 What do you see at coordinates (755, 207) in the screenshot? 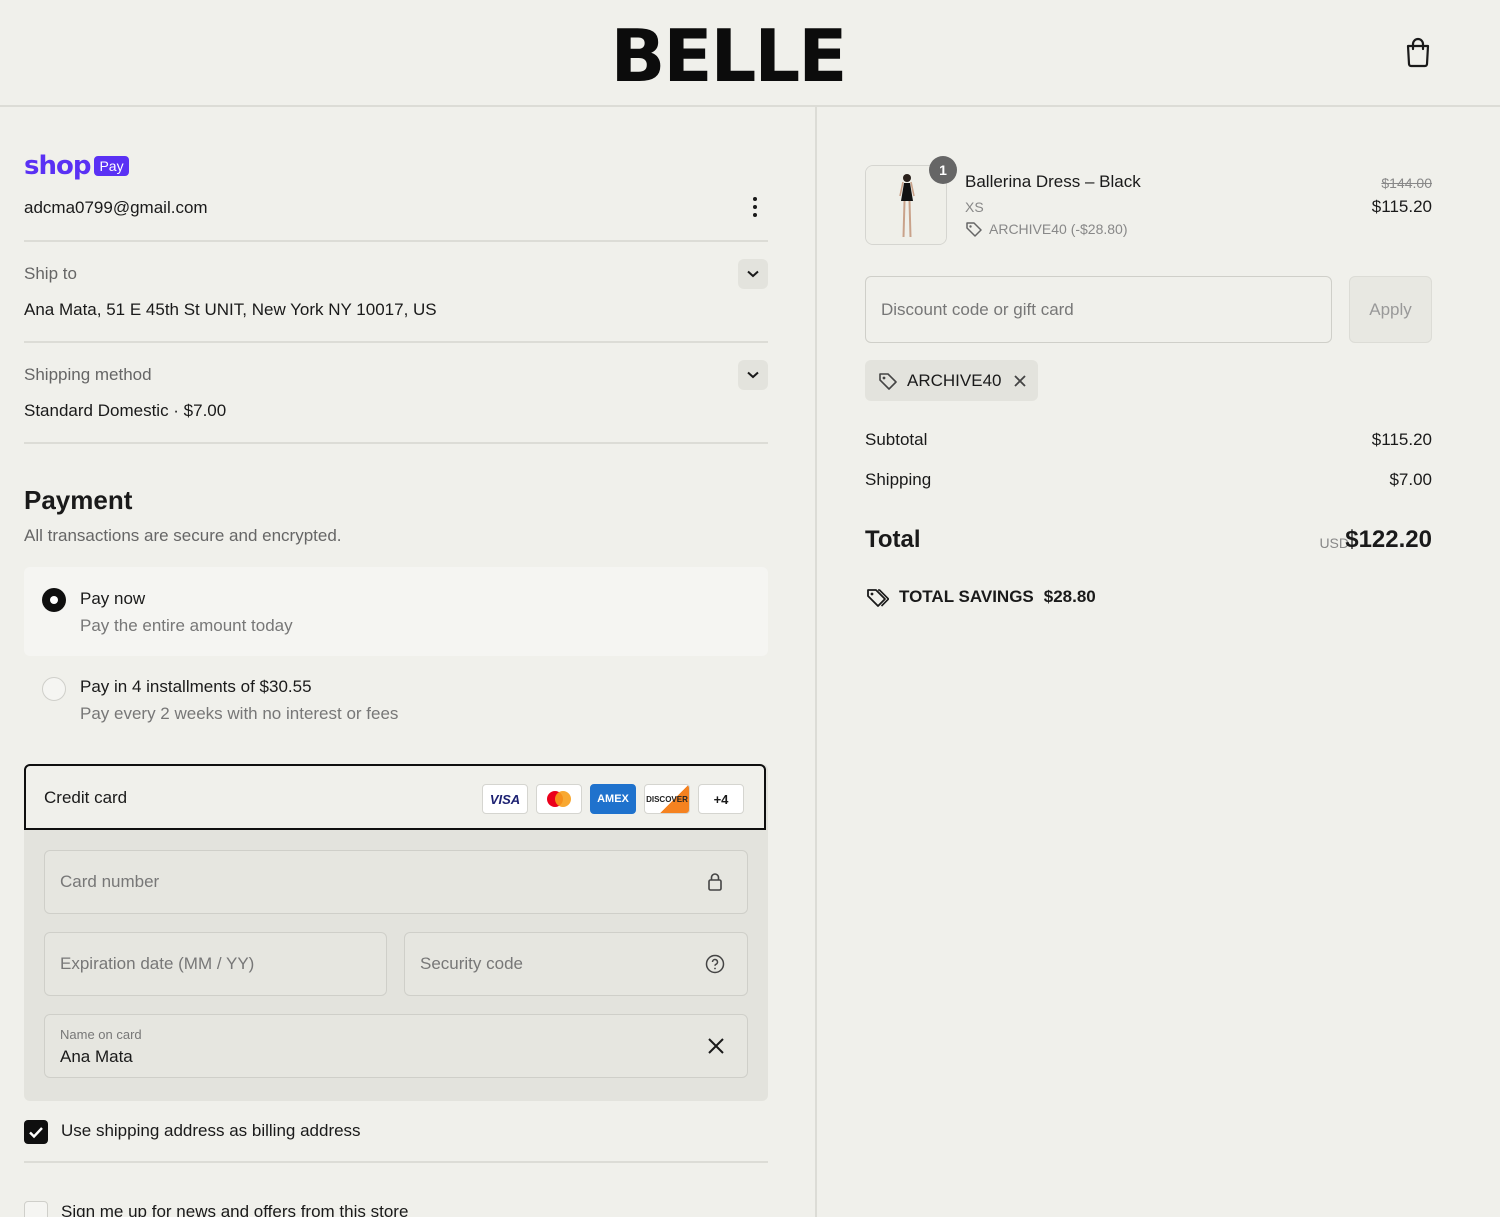
I see `more-options-icon` at bounding box center [755, 207].